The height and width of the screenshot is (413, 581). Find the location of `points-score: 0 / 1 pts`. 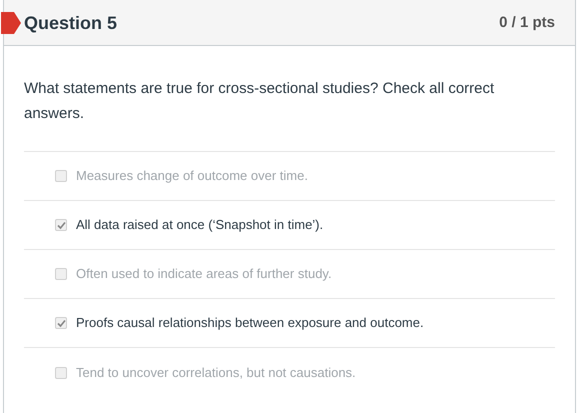

points-score: 0 / 1 pts is located at coordinates (527, 23).